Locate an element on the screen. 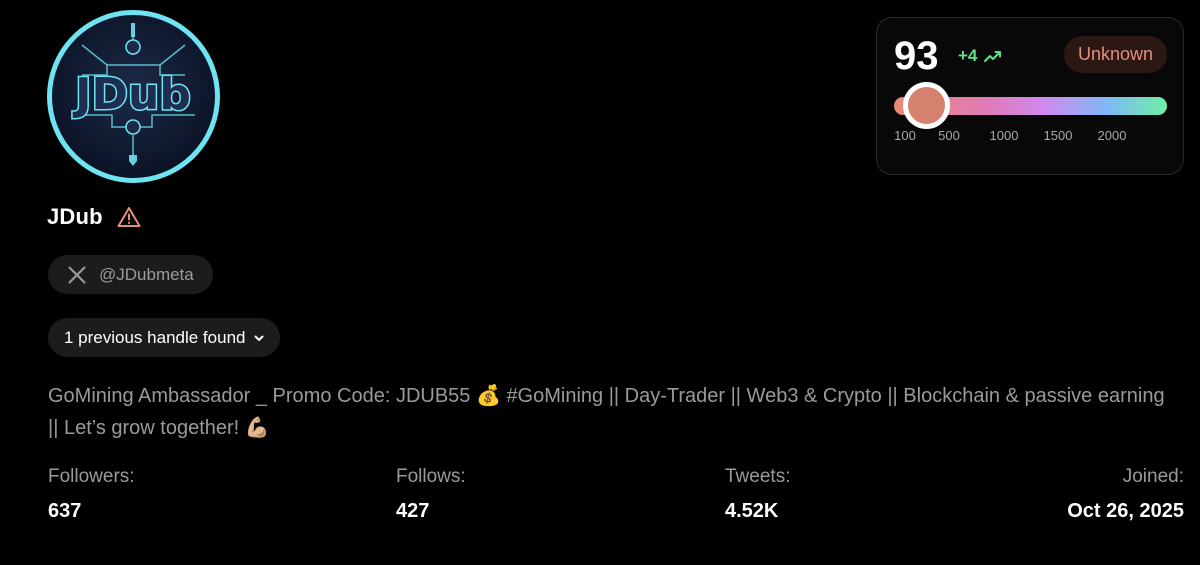 This screenshot has height=565, width=1200. stat-tweets: Tweets: 4.52K is located at coordinates (757, 494).